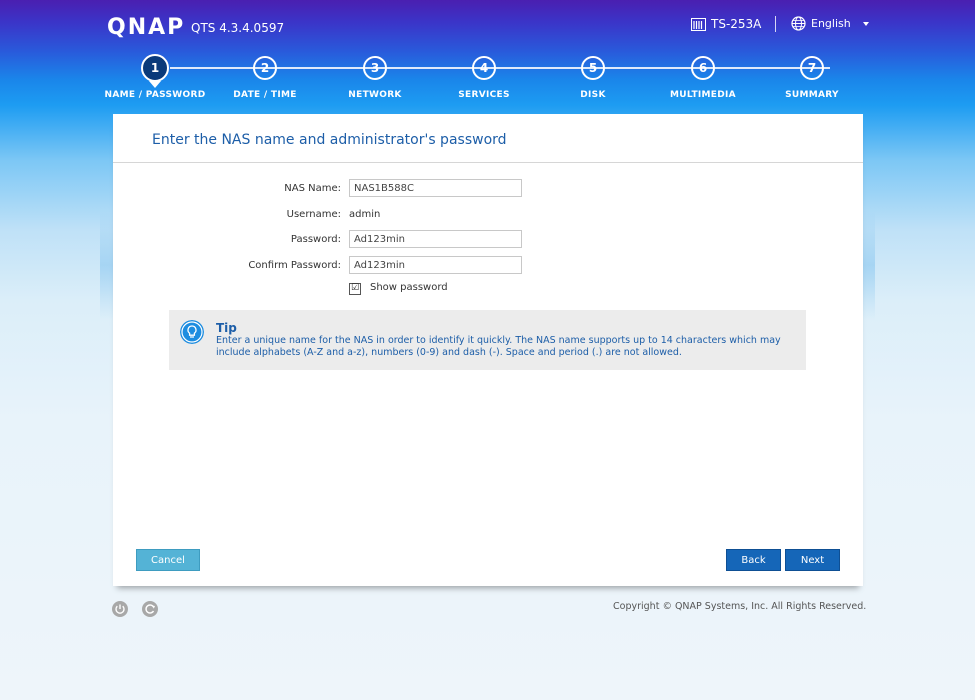 The width and height of the screenshot is (975, 700). Describe the element at coordinates (484, 95) in the screenshot. I see `step-label: SERVICES` at that location.